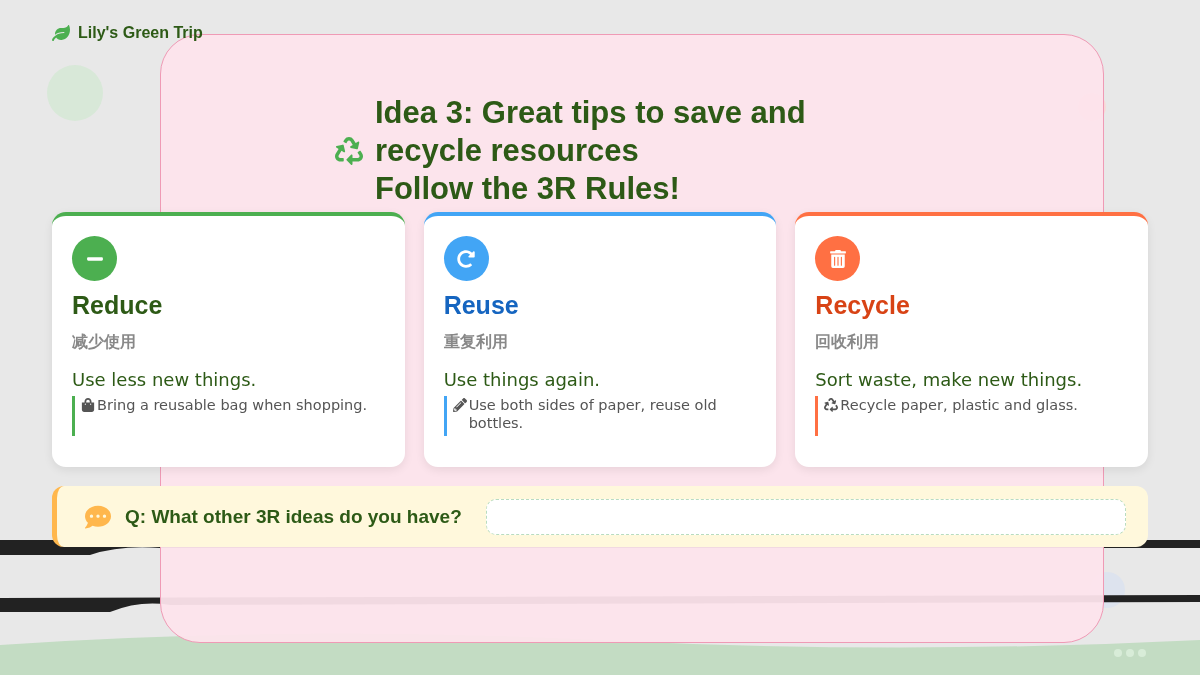  I want to click on speech-bubble-icon, so click(98, 516).